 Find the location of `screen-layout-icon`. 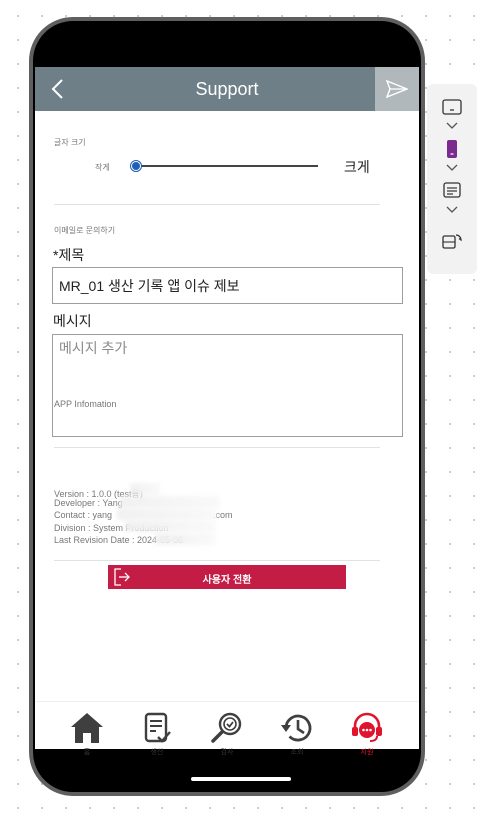

screen-layout-icon is located at coordinates (452, 191).